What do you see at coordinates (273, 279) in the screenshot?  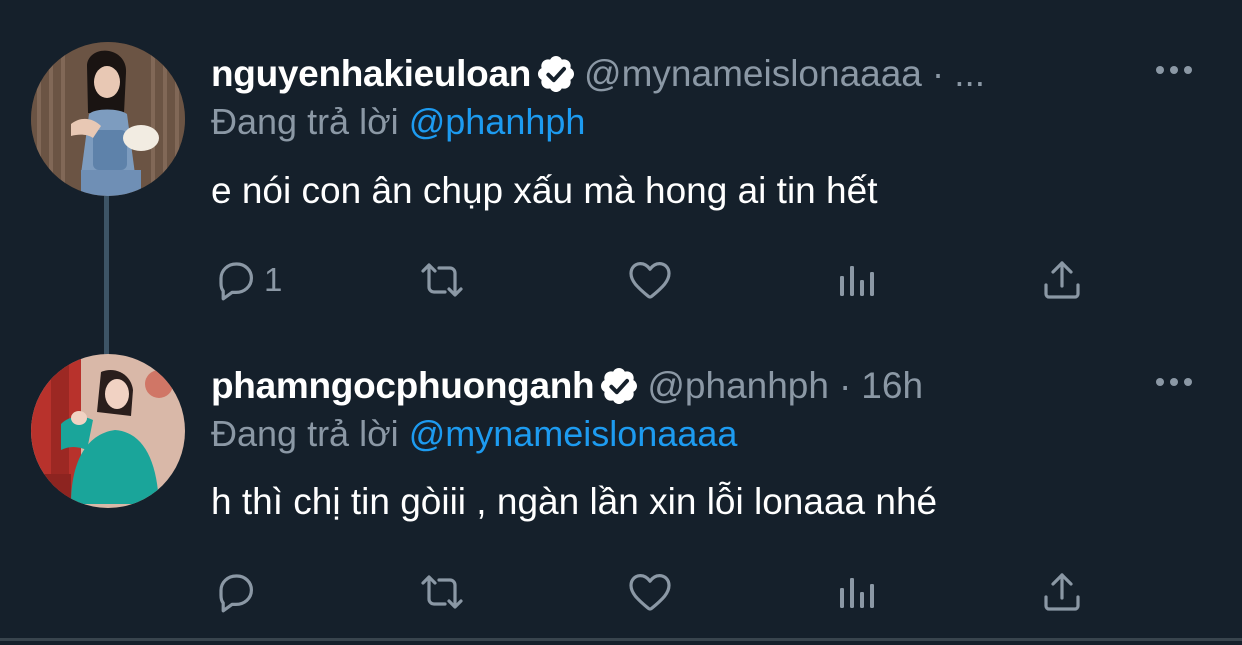 I see `reply-count: 1` at bounding box center [273, 279].